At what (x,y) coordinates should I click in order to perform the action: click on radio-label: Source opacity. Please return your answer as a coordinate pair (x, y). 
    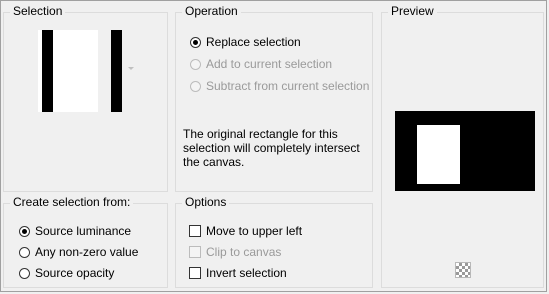
    Looking at the image, I should click on (75, 273).